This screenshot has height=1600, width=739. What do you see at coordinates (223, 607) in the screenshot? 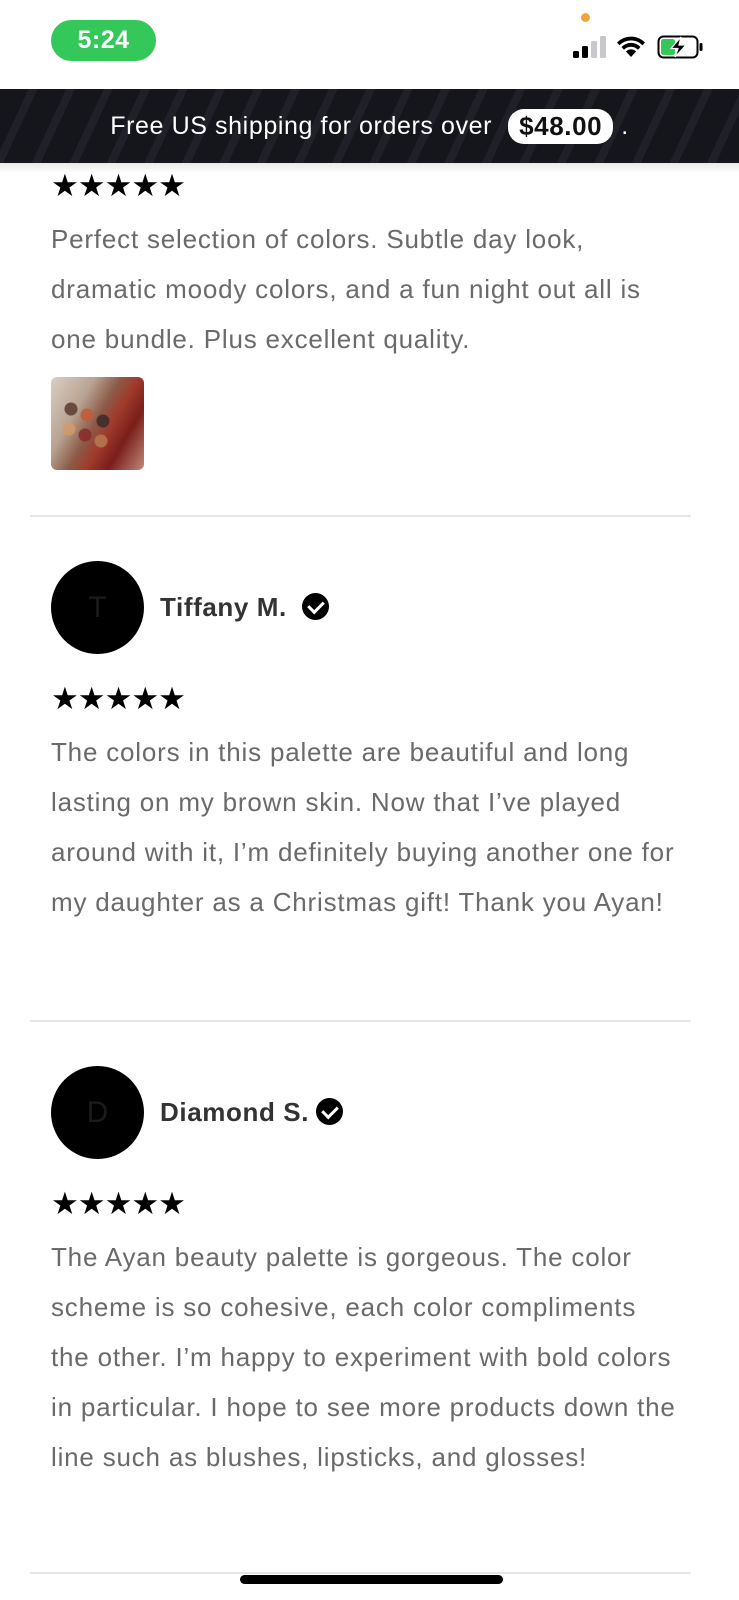
I see `reviewer-name: Tiffany M.` at bounding box center [223, 607].